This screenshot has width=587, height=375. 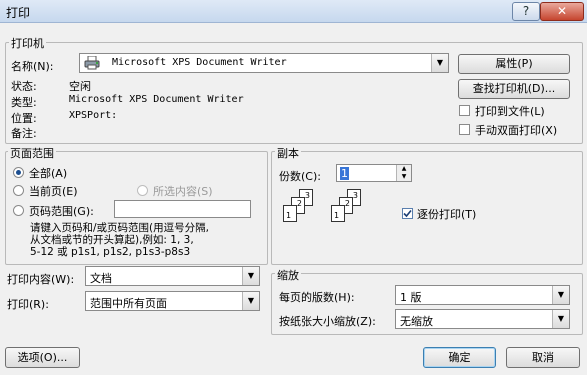 What do you see at coordinates (510, 111) in the screenshot?
I see `print-to-file-label: 打印到文件(L)` at bounding box center [510, 111].